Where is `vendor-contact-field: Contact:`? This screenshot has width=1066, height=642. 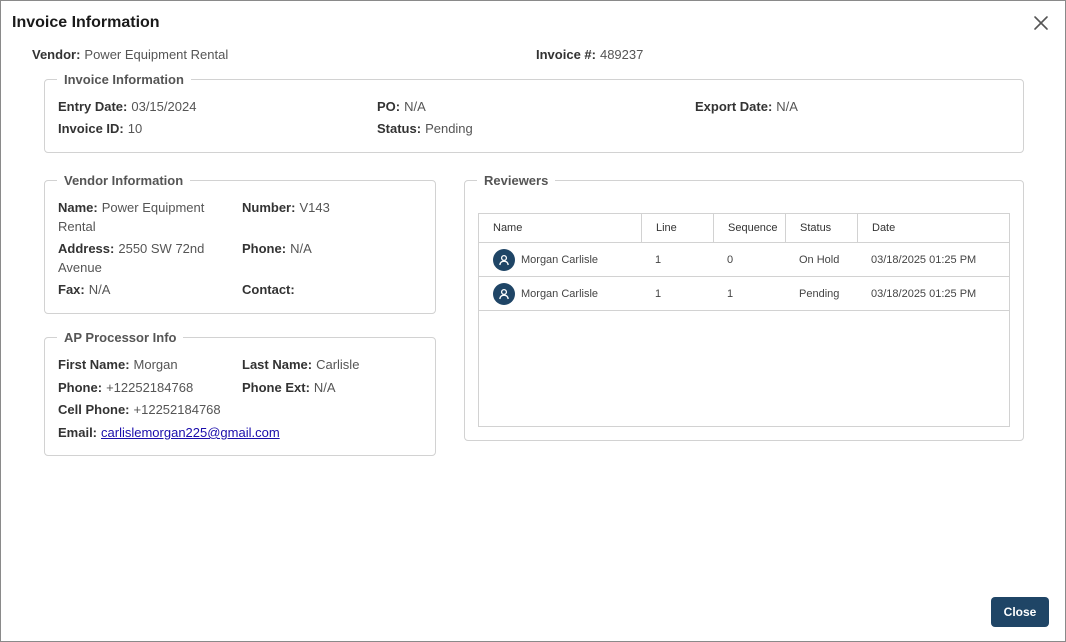 vendor-contact-field: Contact: is located at coordinates (270, 289).